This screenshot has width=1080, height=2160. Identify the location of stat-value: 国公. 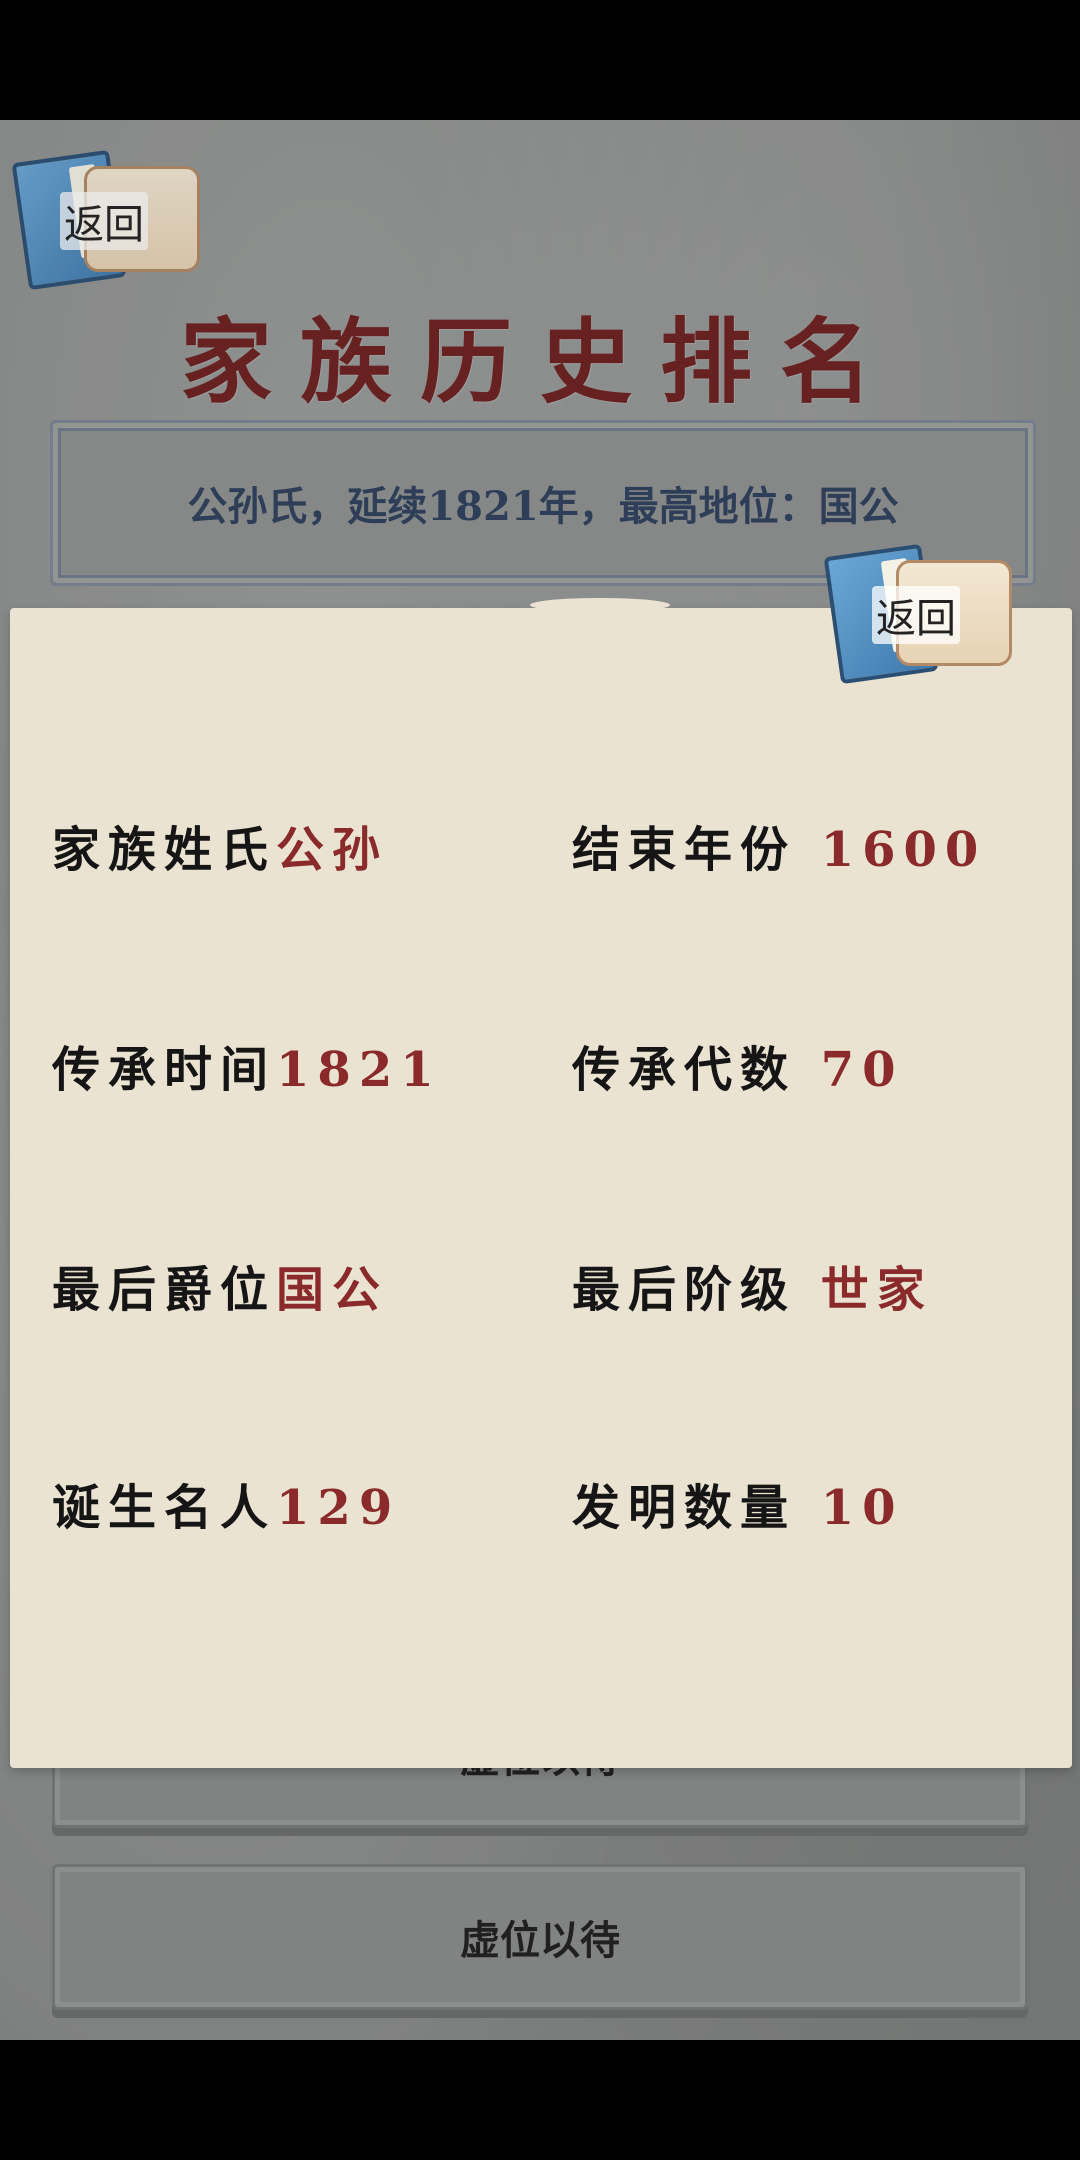
(332, 1290).